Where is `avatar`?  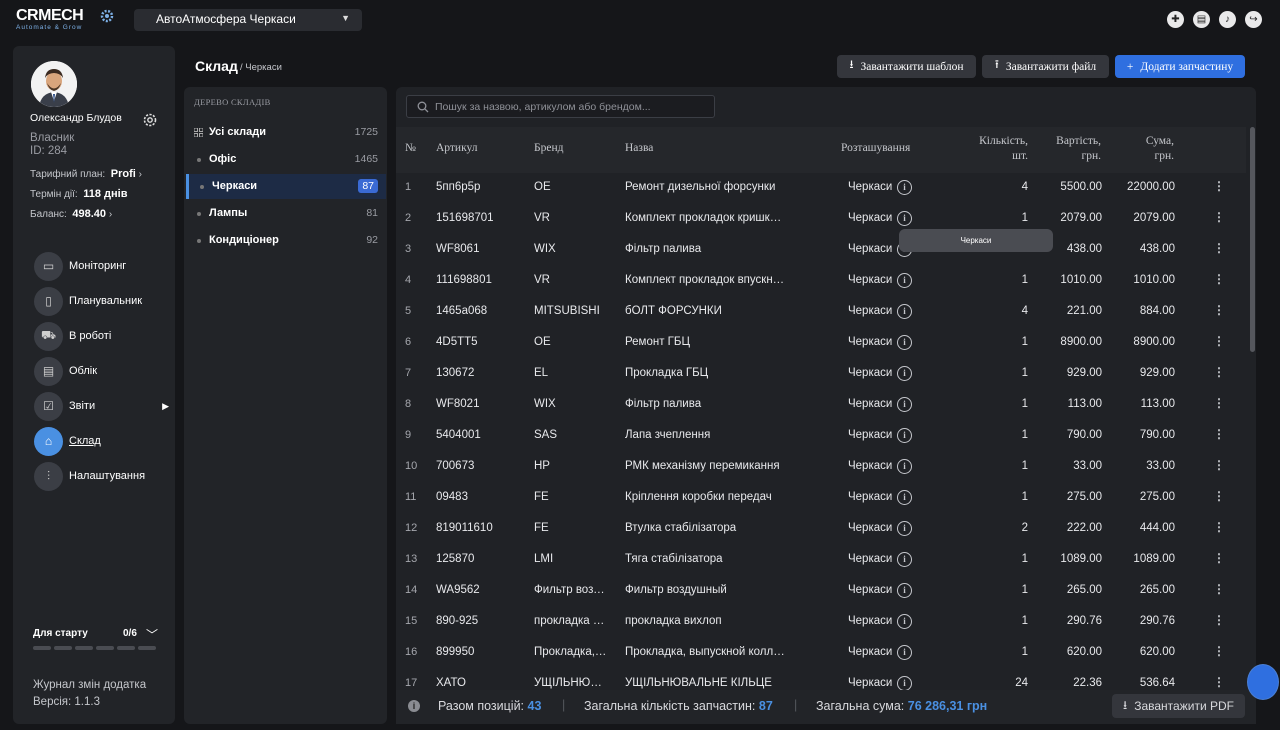
avatar is located at coordinates (54, 84).